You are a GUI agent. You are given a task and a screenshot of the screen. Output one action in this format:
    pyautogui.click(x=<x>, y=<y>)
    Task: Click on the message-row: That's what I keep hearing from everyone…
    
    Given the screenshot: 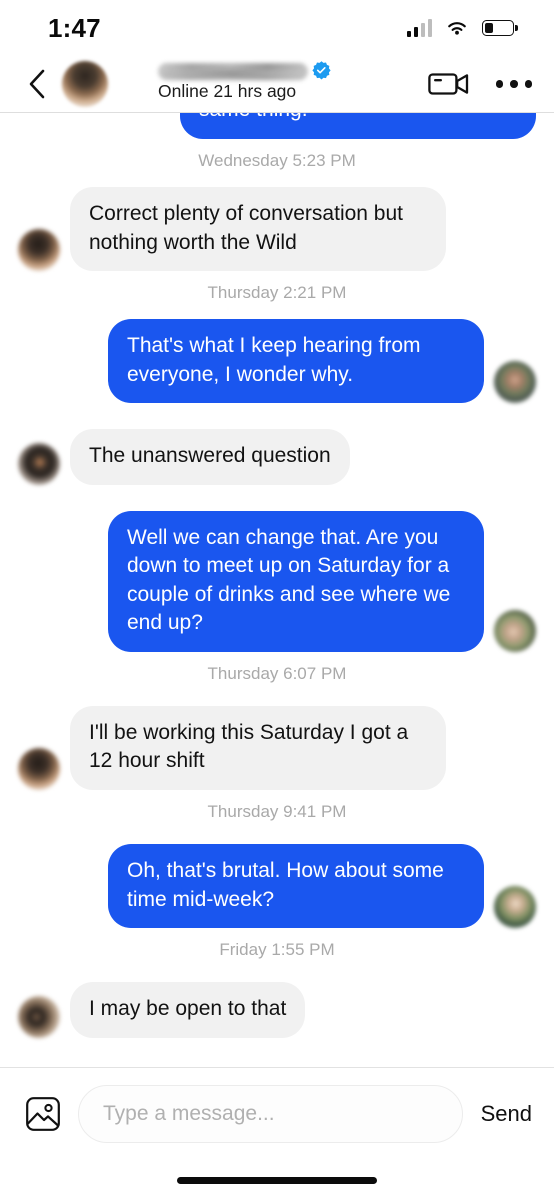 What is the action you would take?
    pyautogui.click(x=277, y=361)
    